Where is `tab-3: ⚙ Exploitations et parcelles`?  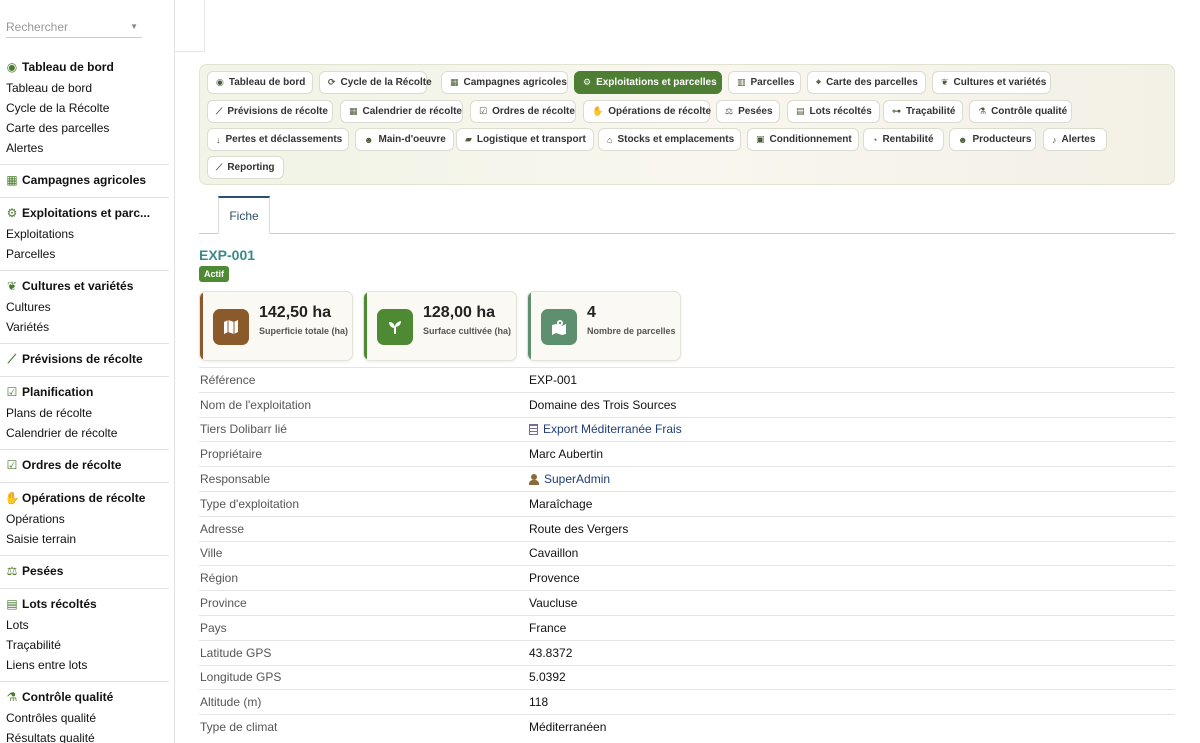
tab-3: ⚙ Exploitations et parcelles is located at coordinates (648, 82).